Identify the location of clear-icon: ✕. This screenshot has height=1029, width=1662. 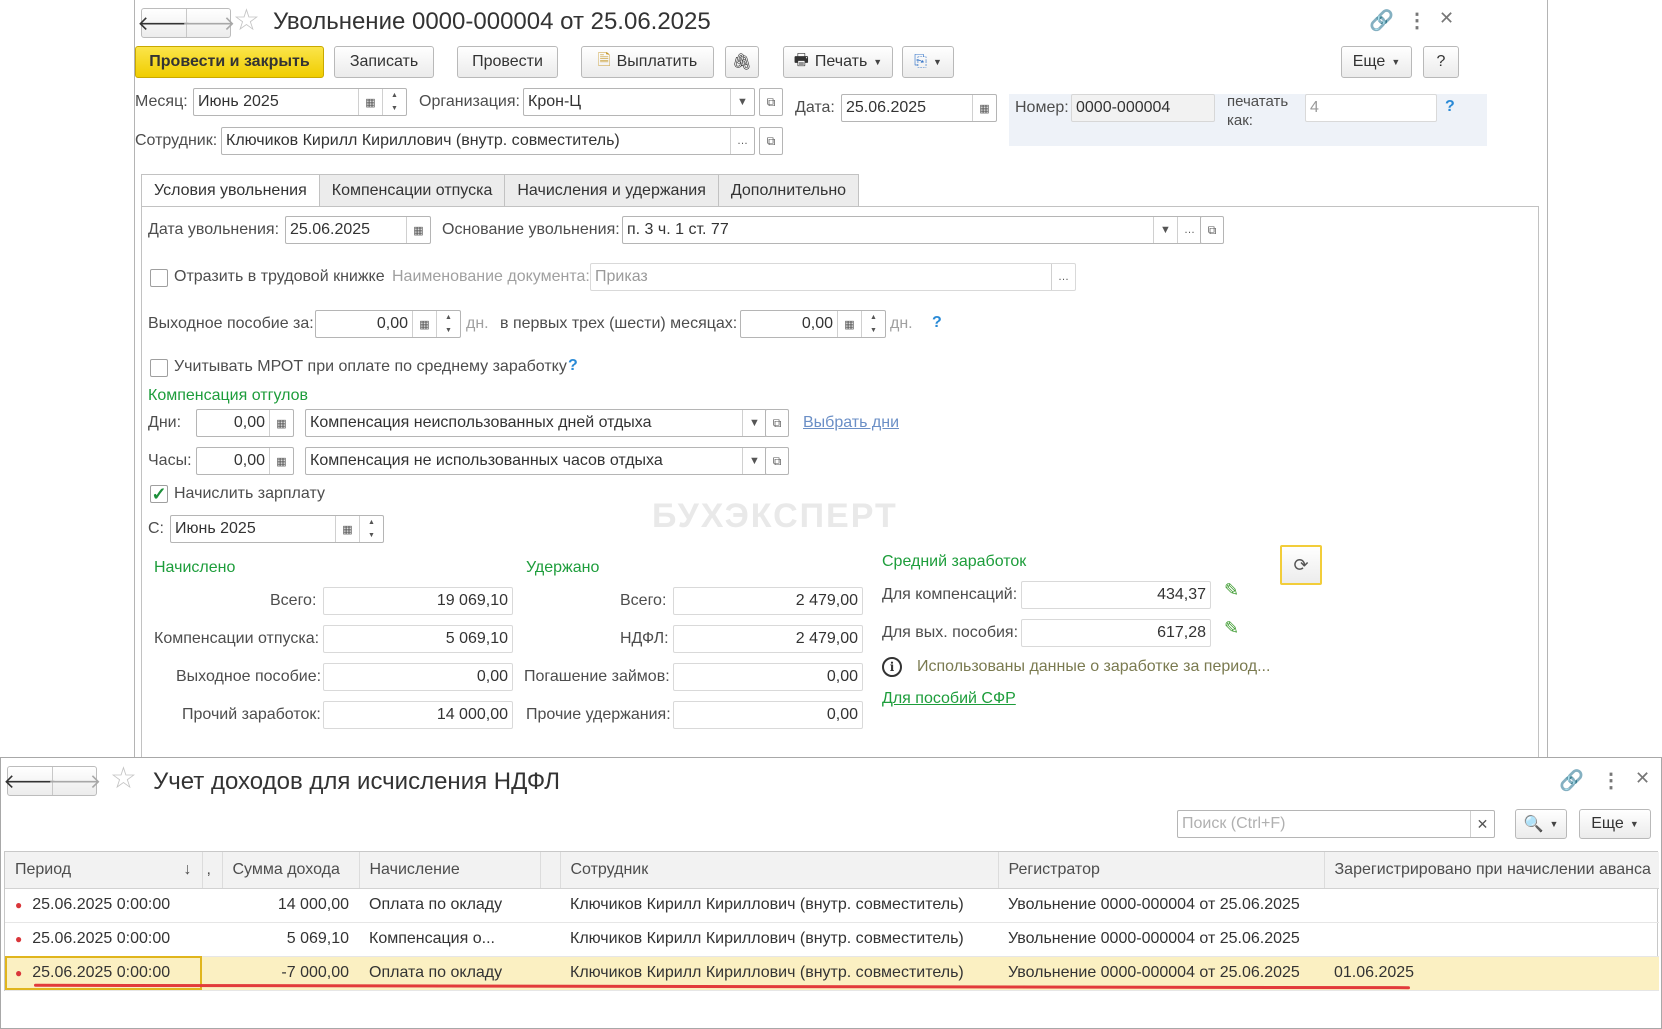
(1482, 824).